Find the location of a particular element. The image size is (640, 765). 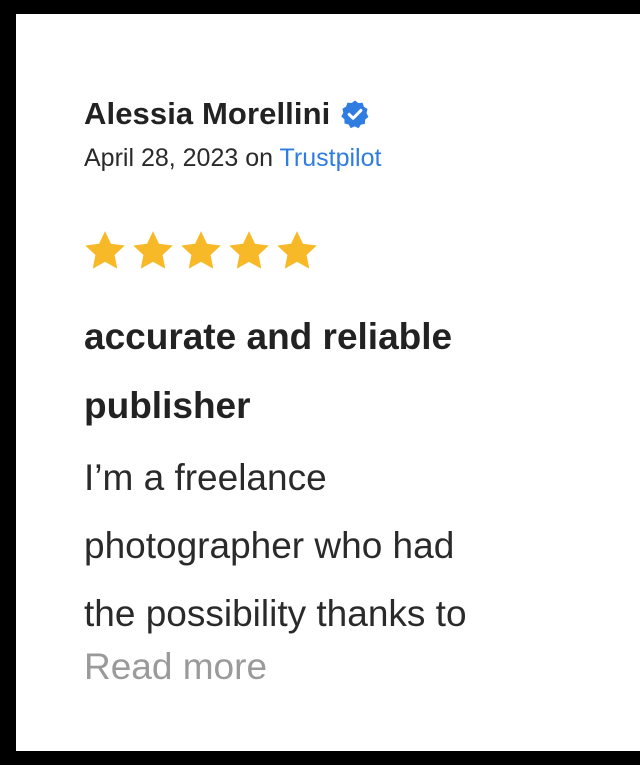

star-rating is located at coordinates (201, 251).